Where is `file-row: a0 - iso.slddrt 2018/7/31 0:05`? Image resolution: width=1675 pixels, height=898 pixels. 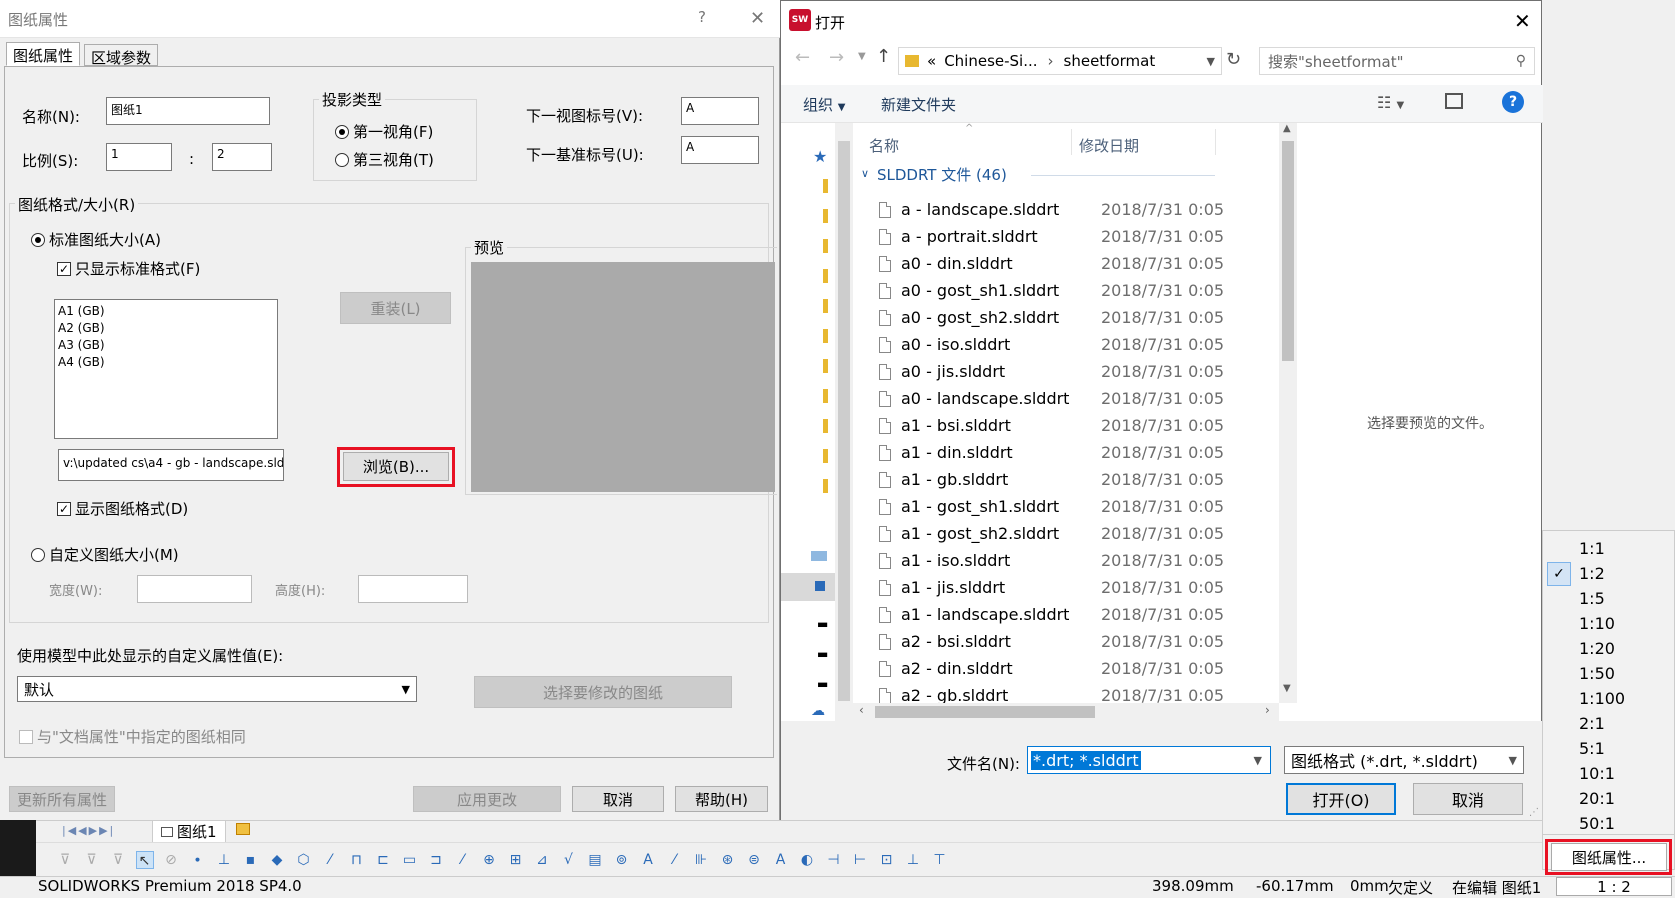 file-row: a0 - iso.slddrt 2018/7/31 0:05 is located at coordinates (1048, 344).